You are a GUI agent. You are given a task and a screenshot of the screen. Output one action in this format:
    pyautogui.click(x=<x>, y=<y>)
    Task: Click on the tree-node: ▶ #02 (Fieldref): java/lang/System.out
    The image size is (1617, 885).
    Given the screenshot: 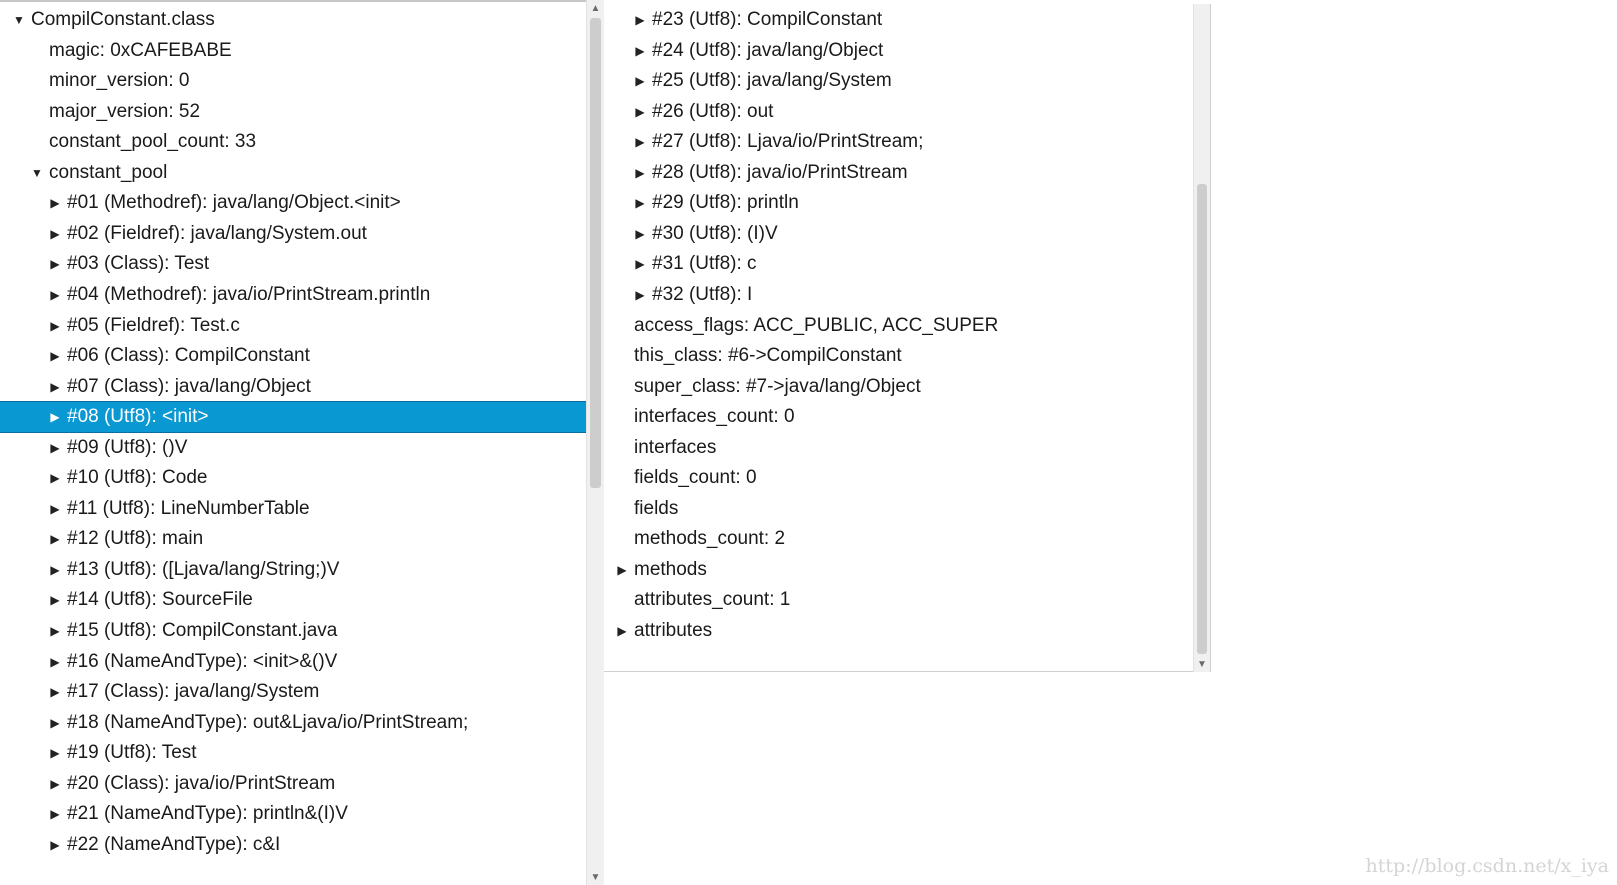 What is the action you would take?
    pyautogui.click(x=293, y=234)
    